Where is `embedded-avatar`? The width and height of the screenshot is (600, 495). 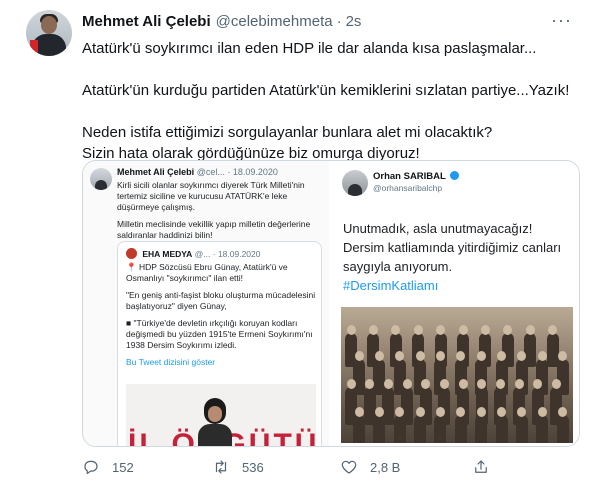 embedded-avatar is located at coordinates (101, 179).